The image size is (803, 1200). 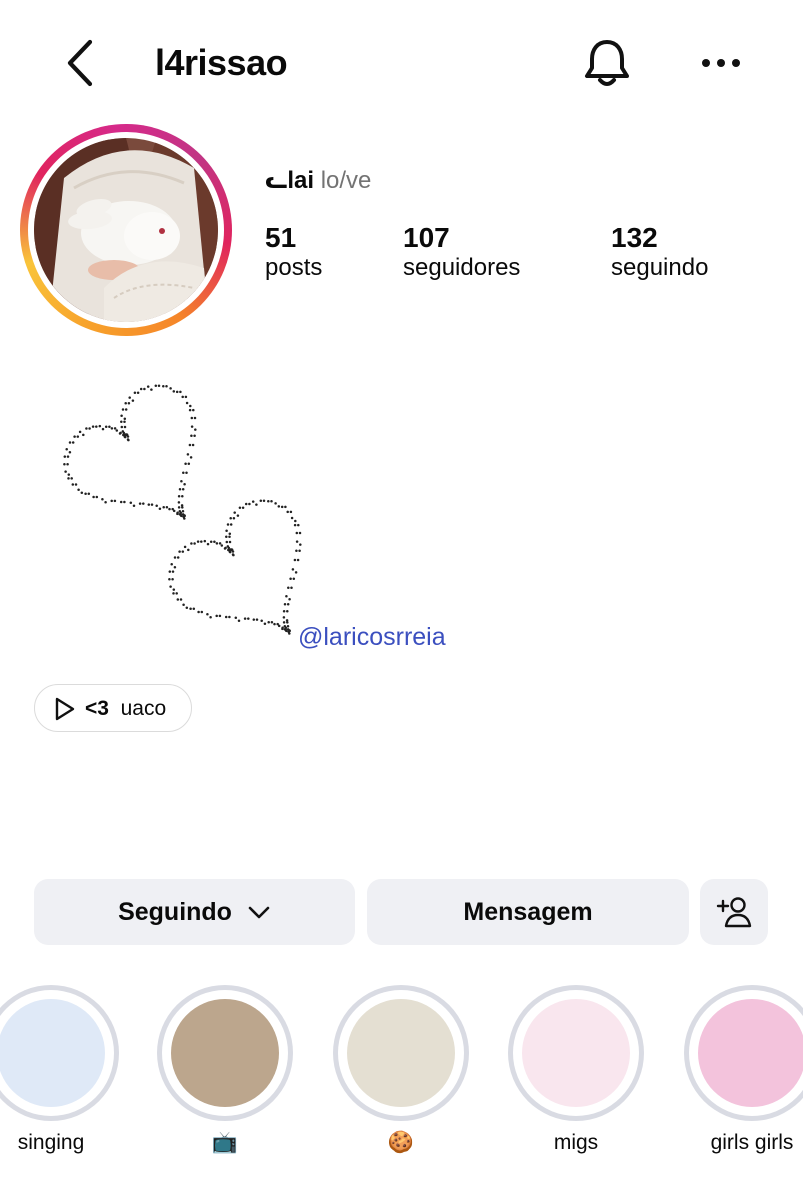 What do you see at coordinates (576, 1142) in the screenshot?
I see `highlight-label: migs` at bounding box center [576, 1142].